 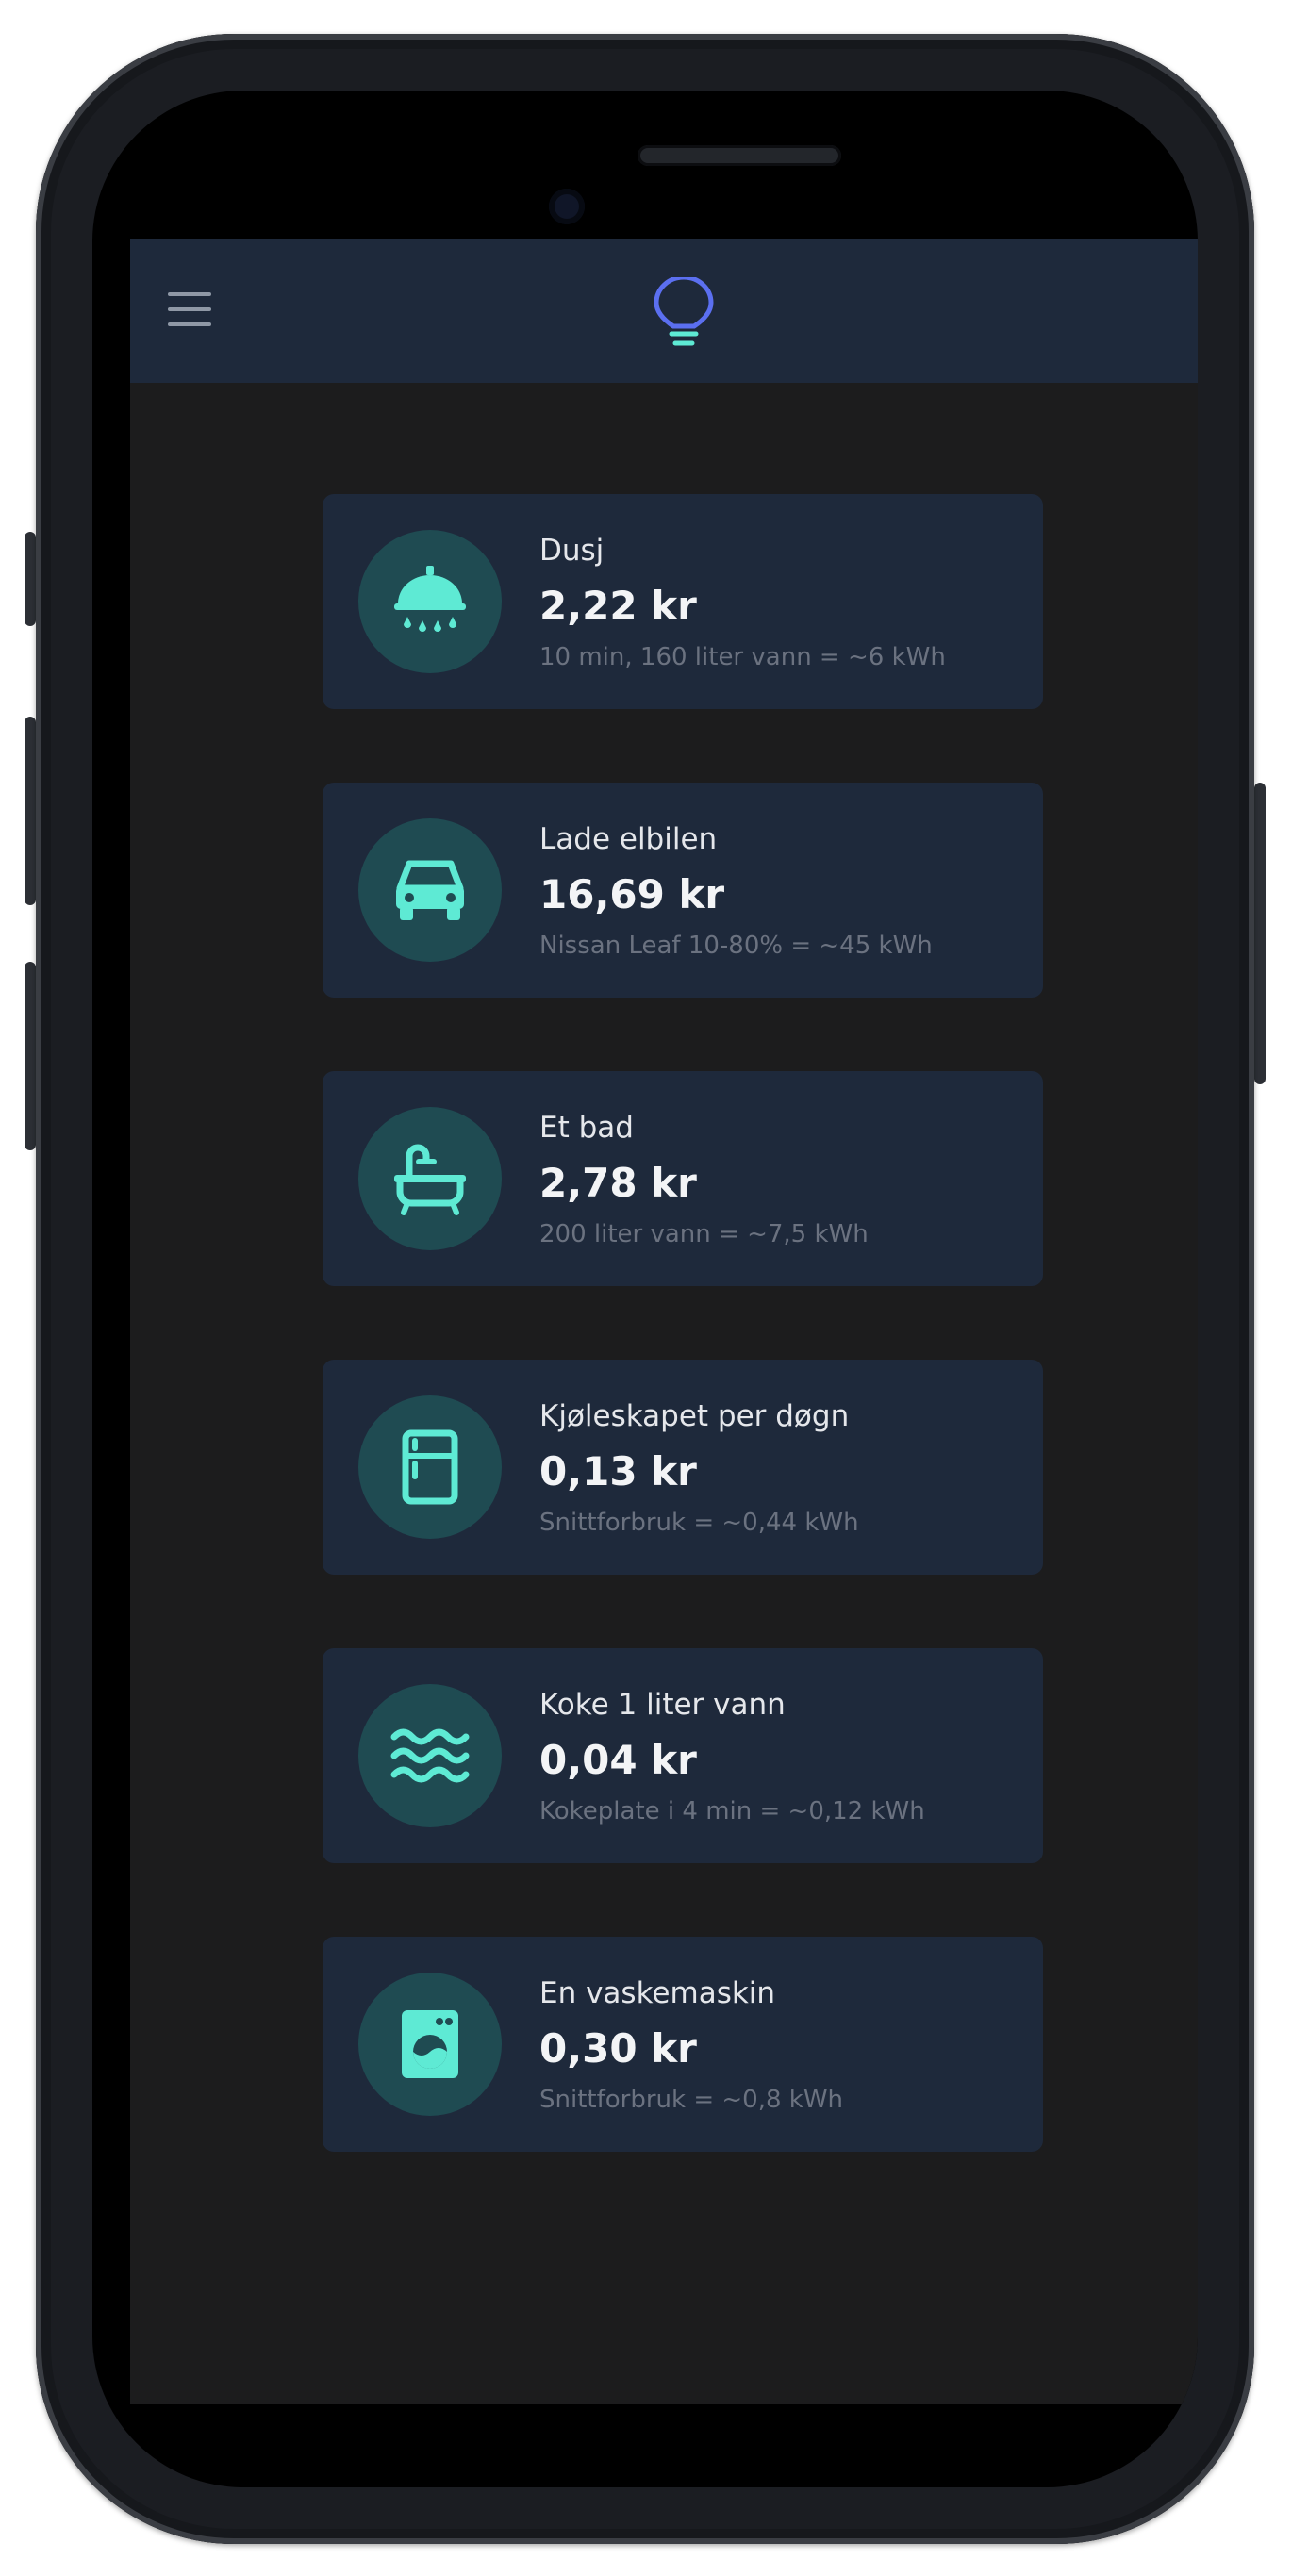 What do you see at coordinates (736, 946) in the screenshot?
I see `card-detail: Nissan Leaf 10-80% = ~45 kWh` at bounding box center [736, 946].